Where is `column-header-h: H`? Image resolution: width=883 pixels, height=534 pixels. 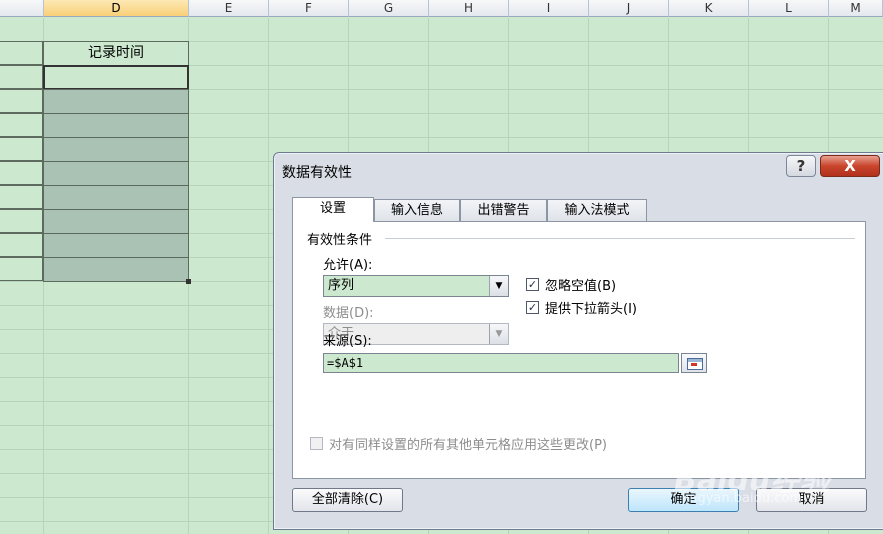 column-header-h: H is located at coordinates (469, 8).